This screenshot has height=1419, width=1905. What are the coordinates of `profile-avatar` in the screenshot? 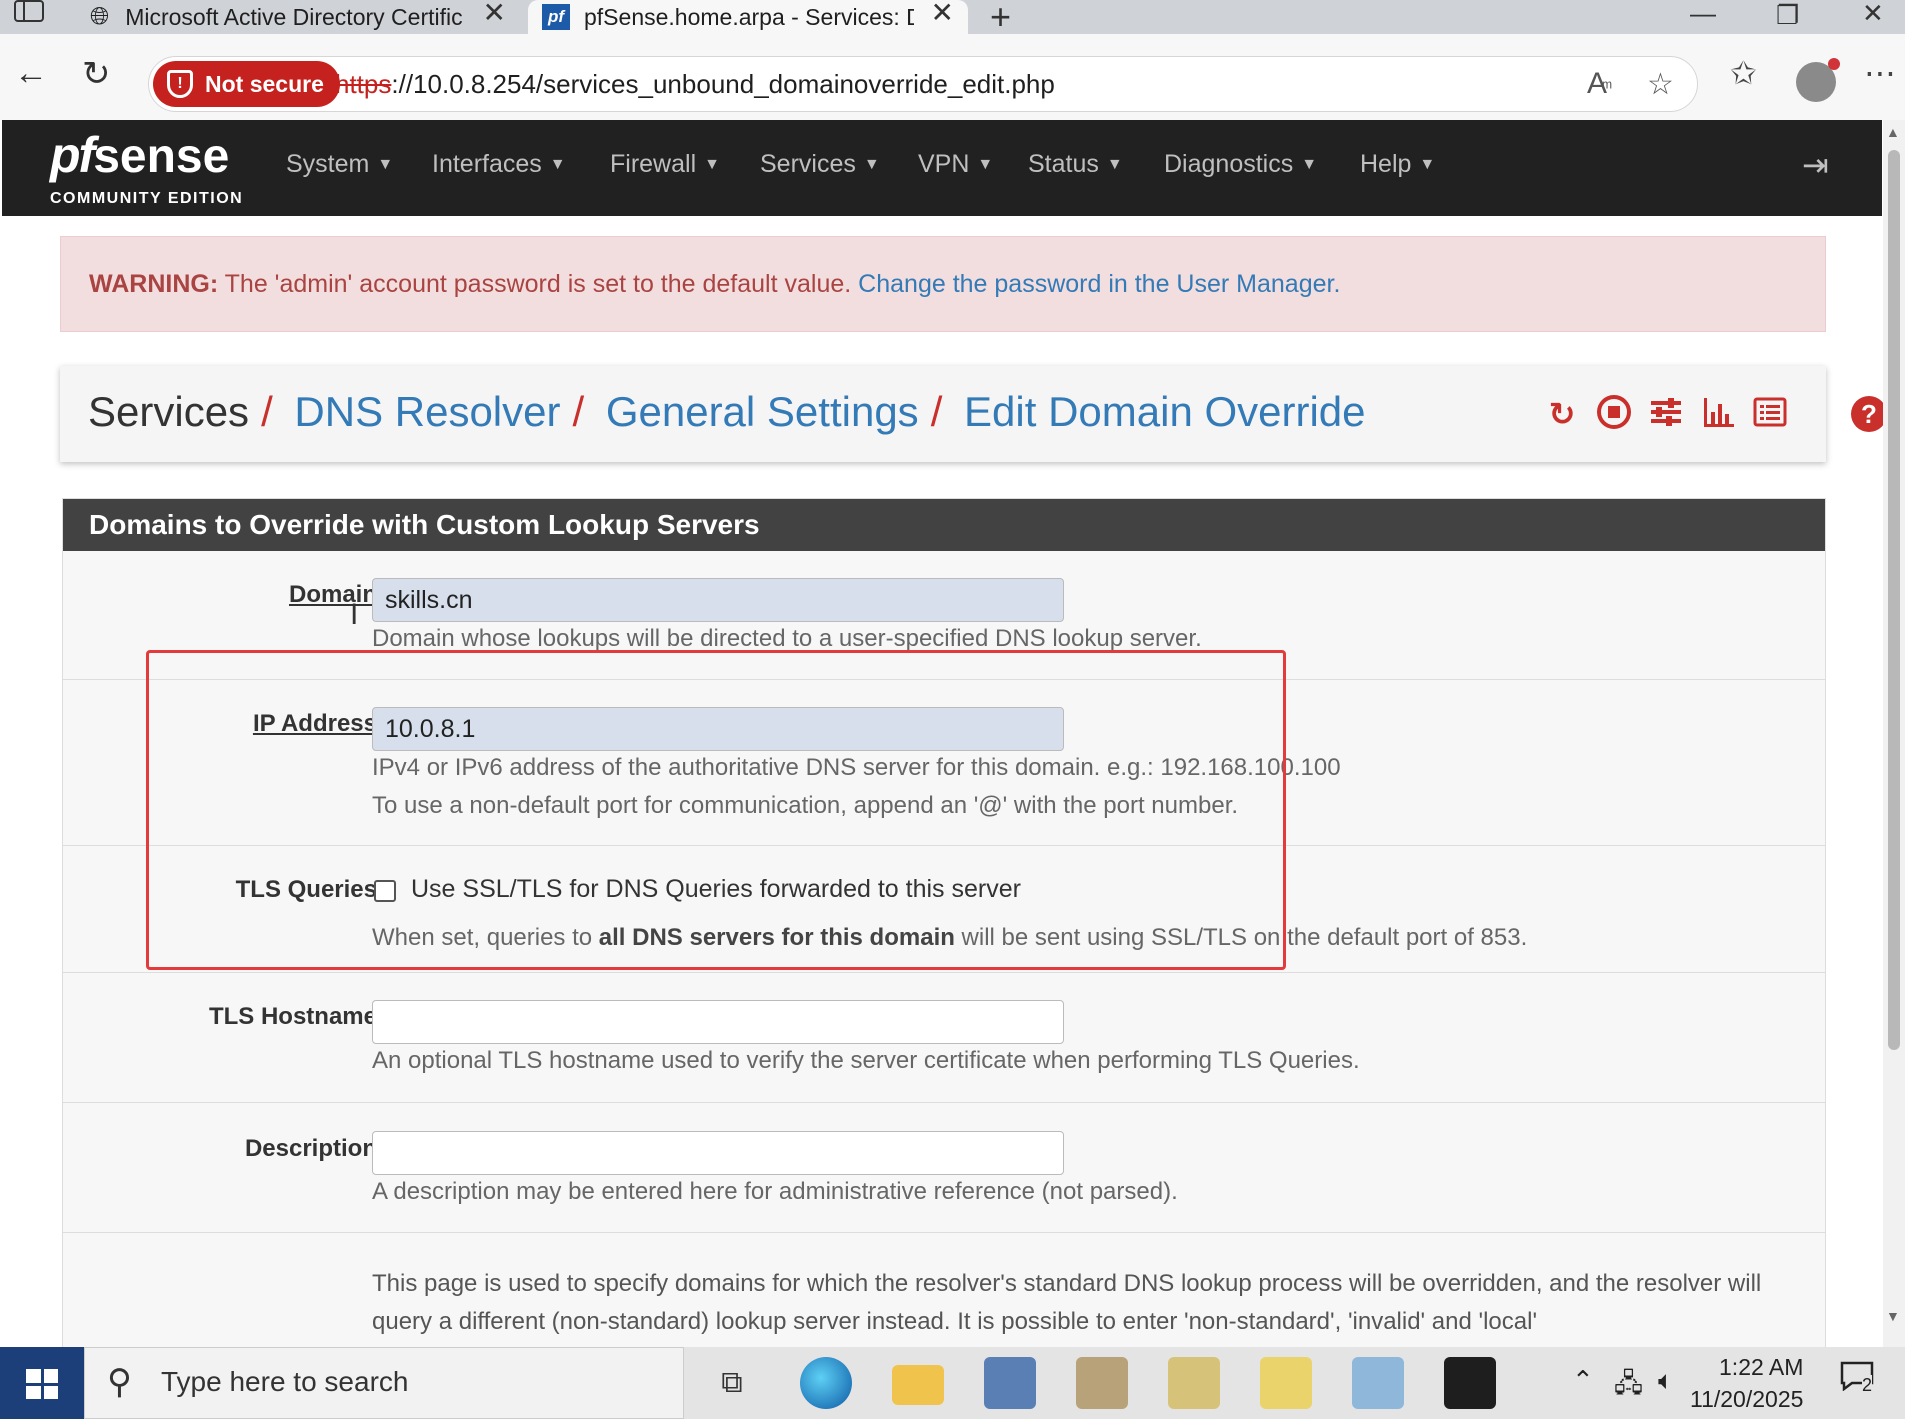 It's located at (1818, 80).